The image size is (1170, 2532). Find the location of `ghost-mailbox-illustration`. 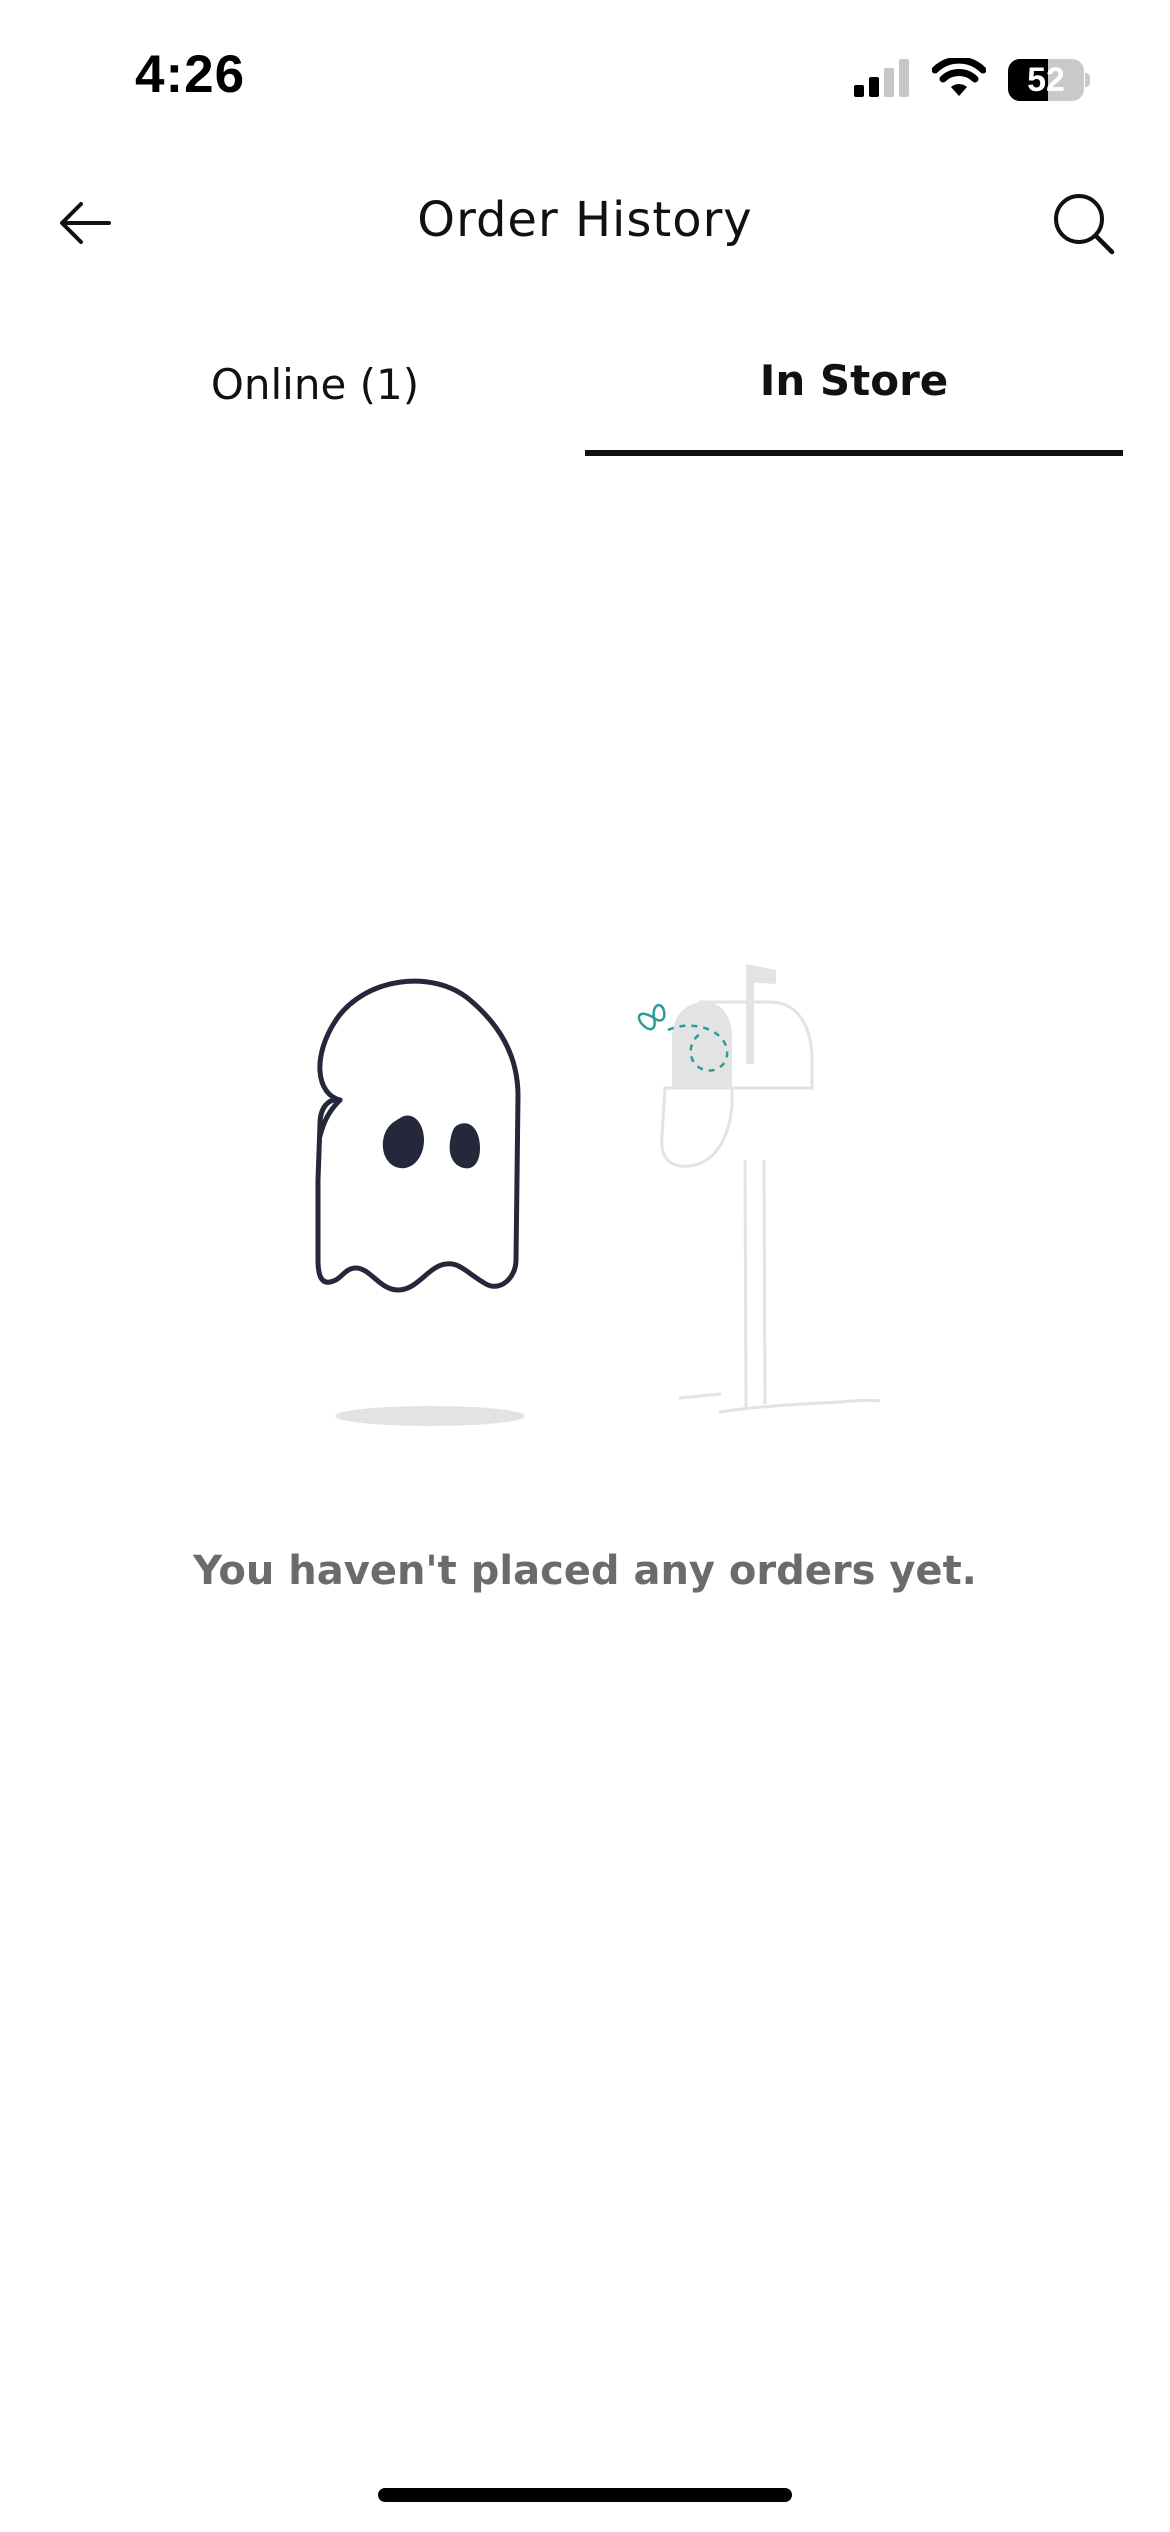

ghost-mailbox-illustration is located at coordinates (591, 1200).